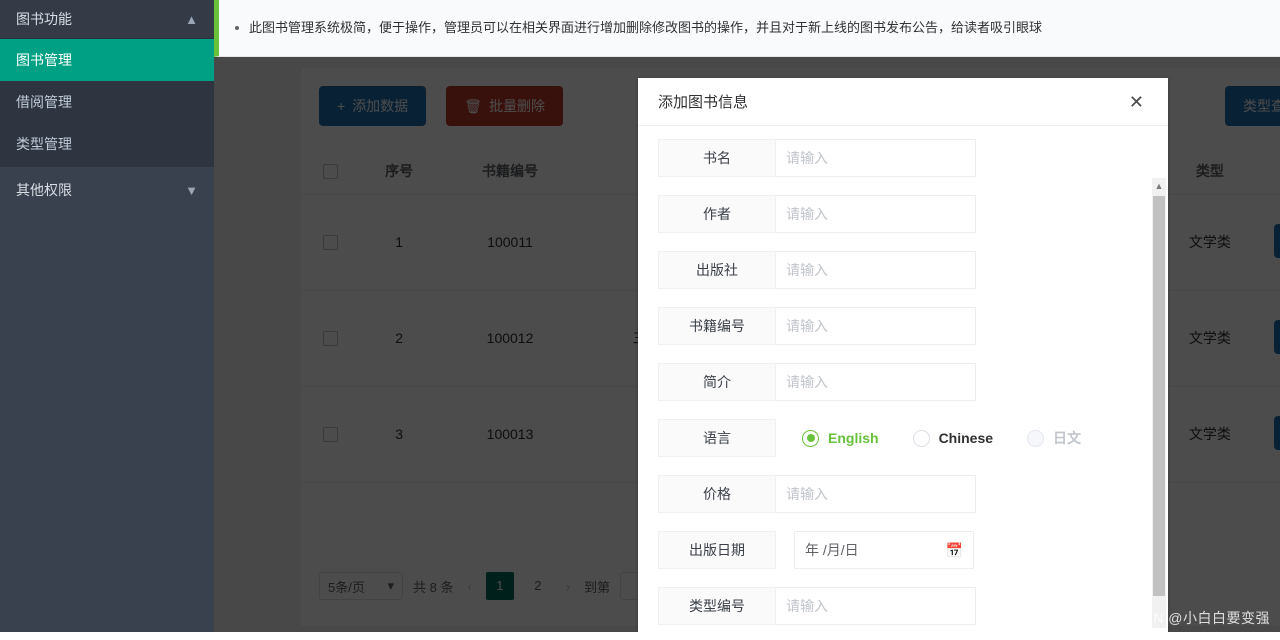 Image resolution: width=1280 pixels, height=640 pixels. I want to click on field-label-book-no: 书籍编号, so click(717, 326).